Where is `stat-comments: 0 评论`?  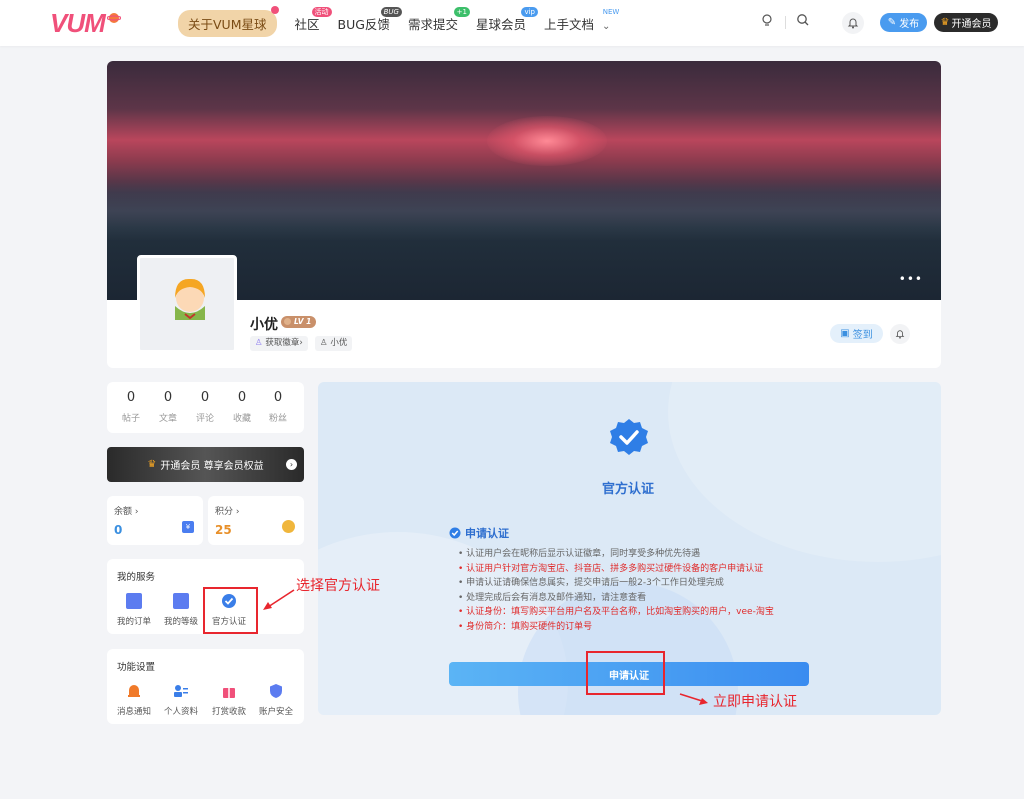
stat-comments: 0 评论 is located at coordinates (205, 407).